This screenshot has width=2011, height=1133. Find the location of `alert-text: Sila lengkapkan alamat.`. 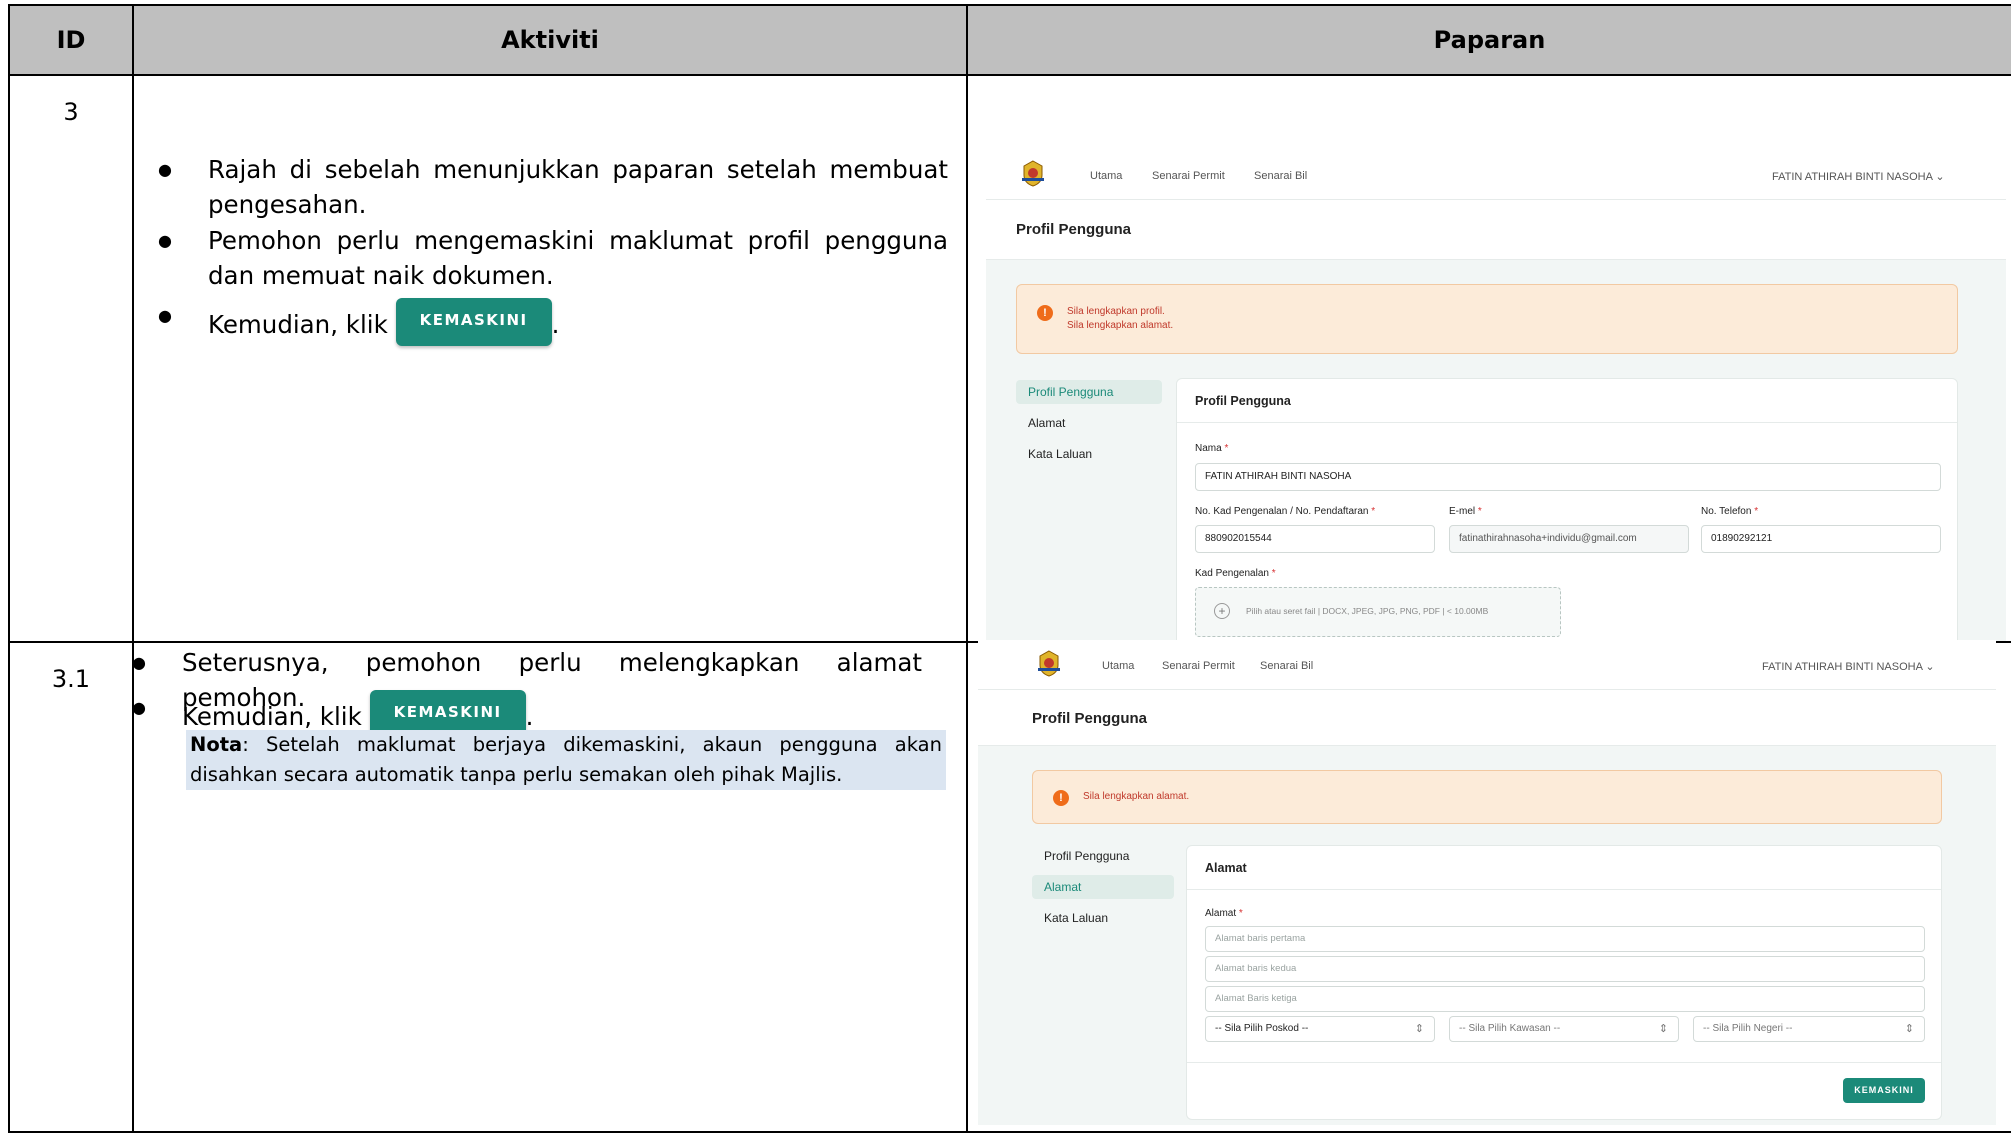

alert-text: Sila lengkapkan alamat. is located at coordinates (1136, 796).